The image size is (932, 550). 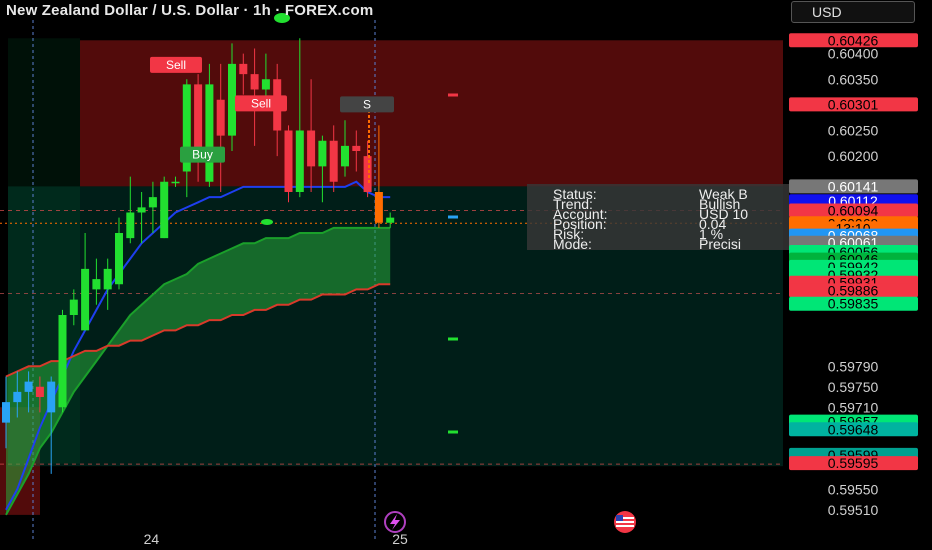 What do you see at coordinates (853, 156) in the screenshot?
I see `price-tick-3: 0.60200` at bounding box center [853, 156].